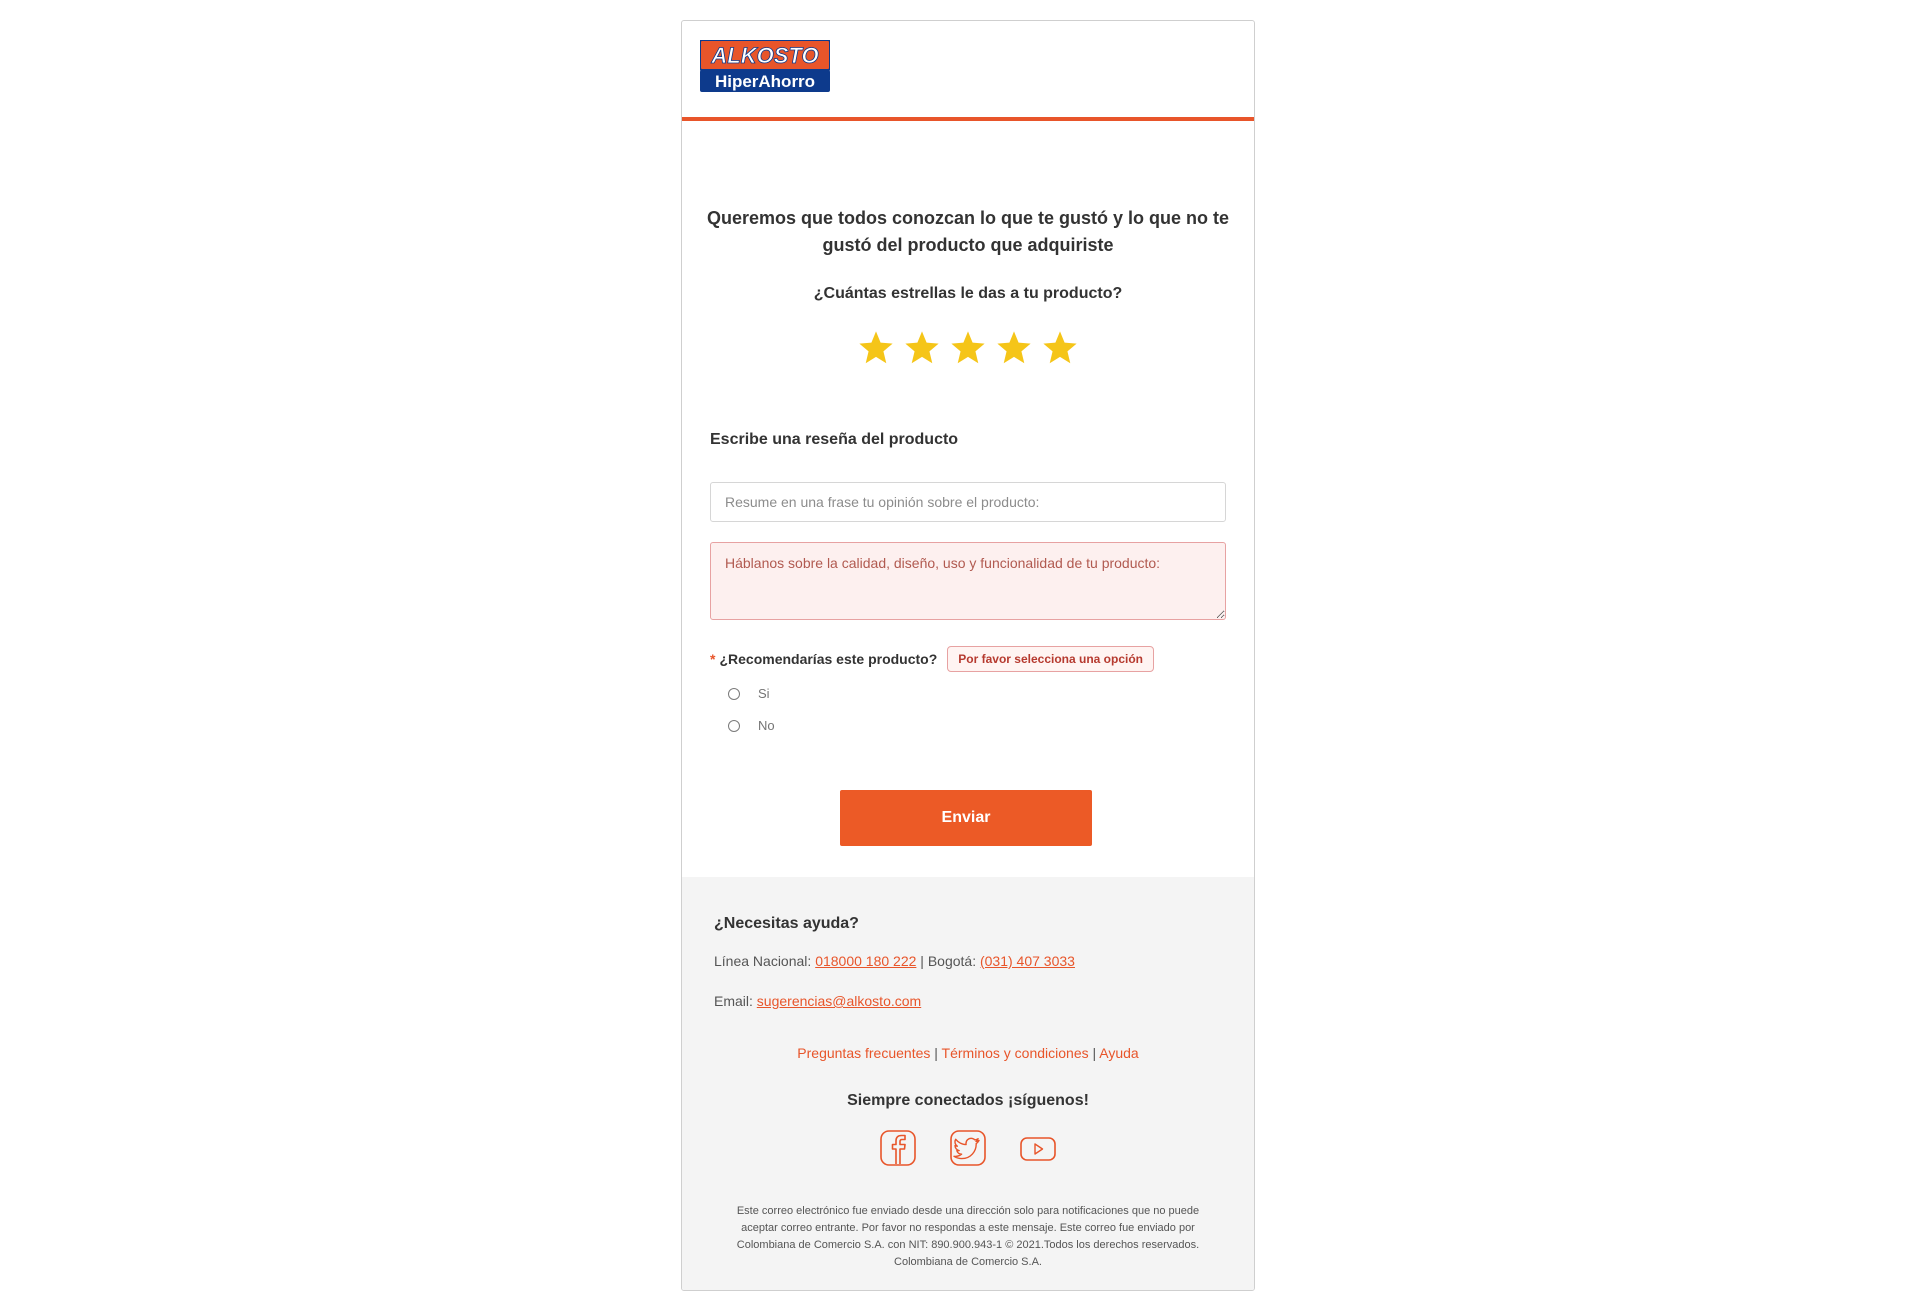 This screenshot has width=1920, height=1291. What do you see at coordinates (734, 725) in the screenshot?
I see `radio-no` at bounding box center [734, 725].